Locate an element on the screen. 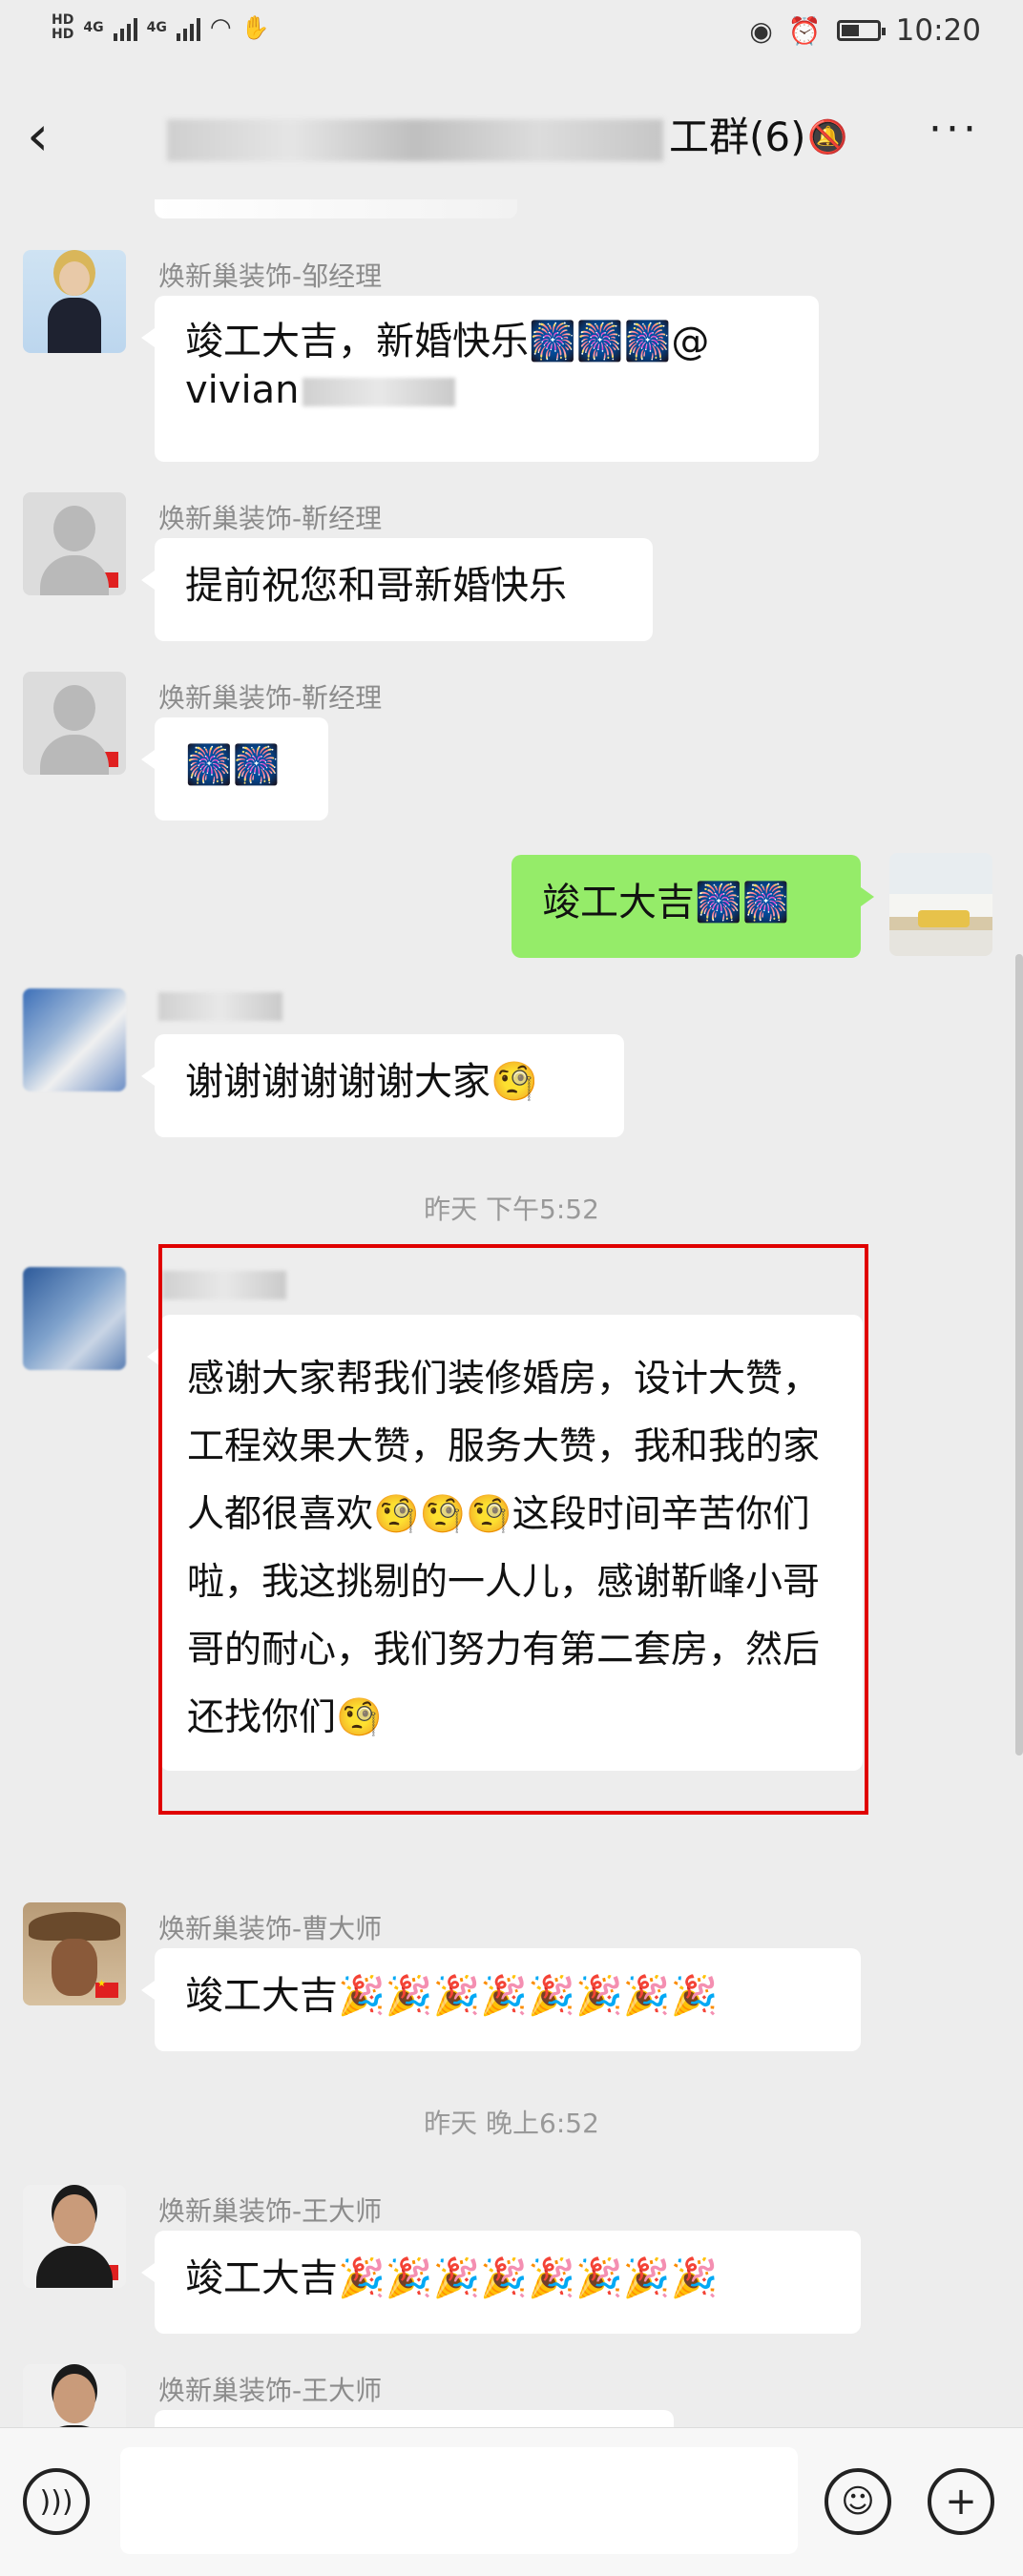 The image size is (1023, 2576). partial-timestamp: — is located at coordinates (511, 1823).